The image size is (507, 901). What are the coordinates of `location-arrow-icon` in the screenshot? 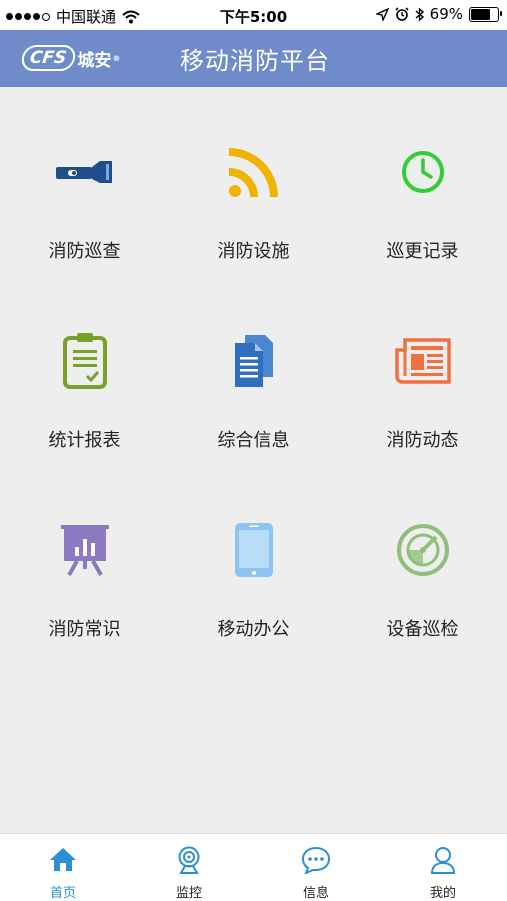 It's located at (382, 14).